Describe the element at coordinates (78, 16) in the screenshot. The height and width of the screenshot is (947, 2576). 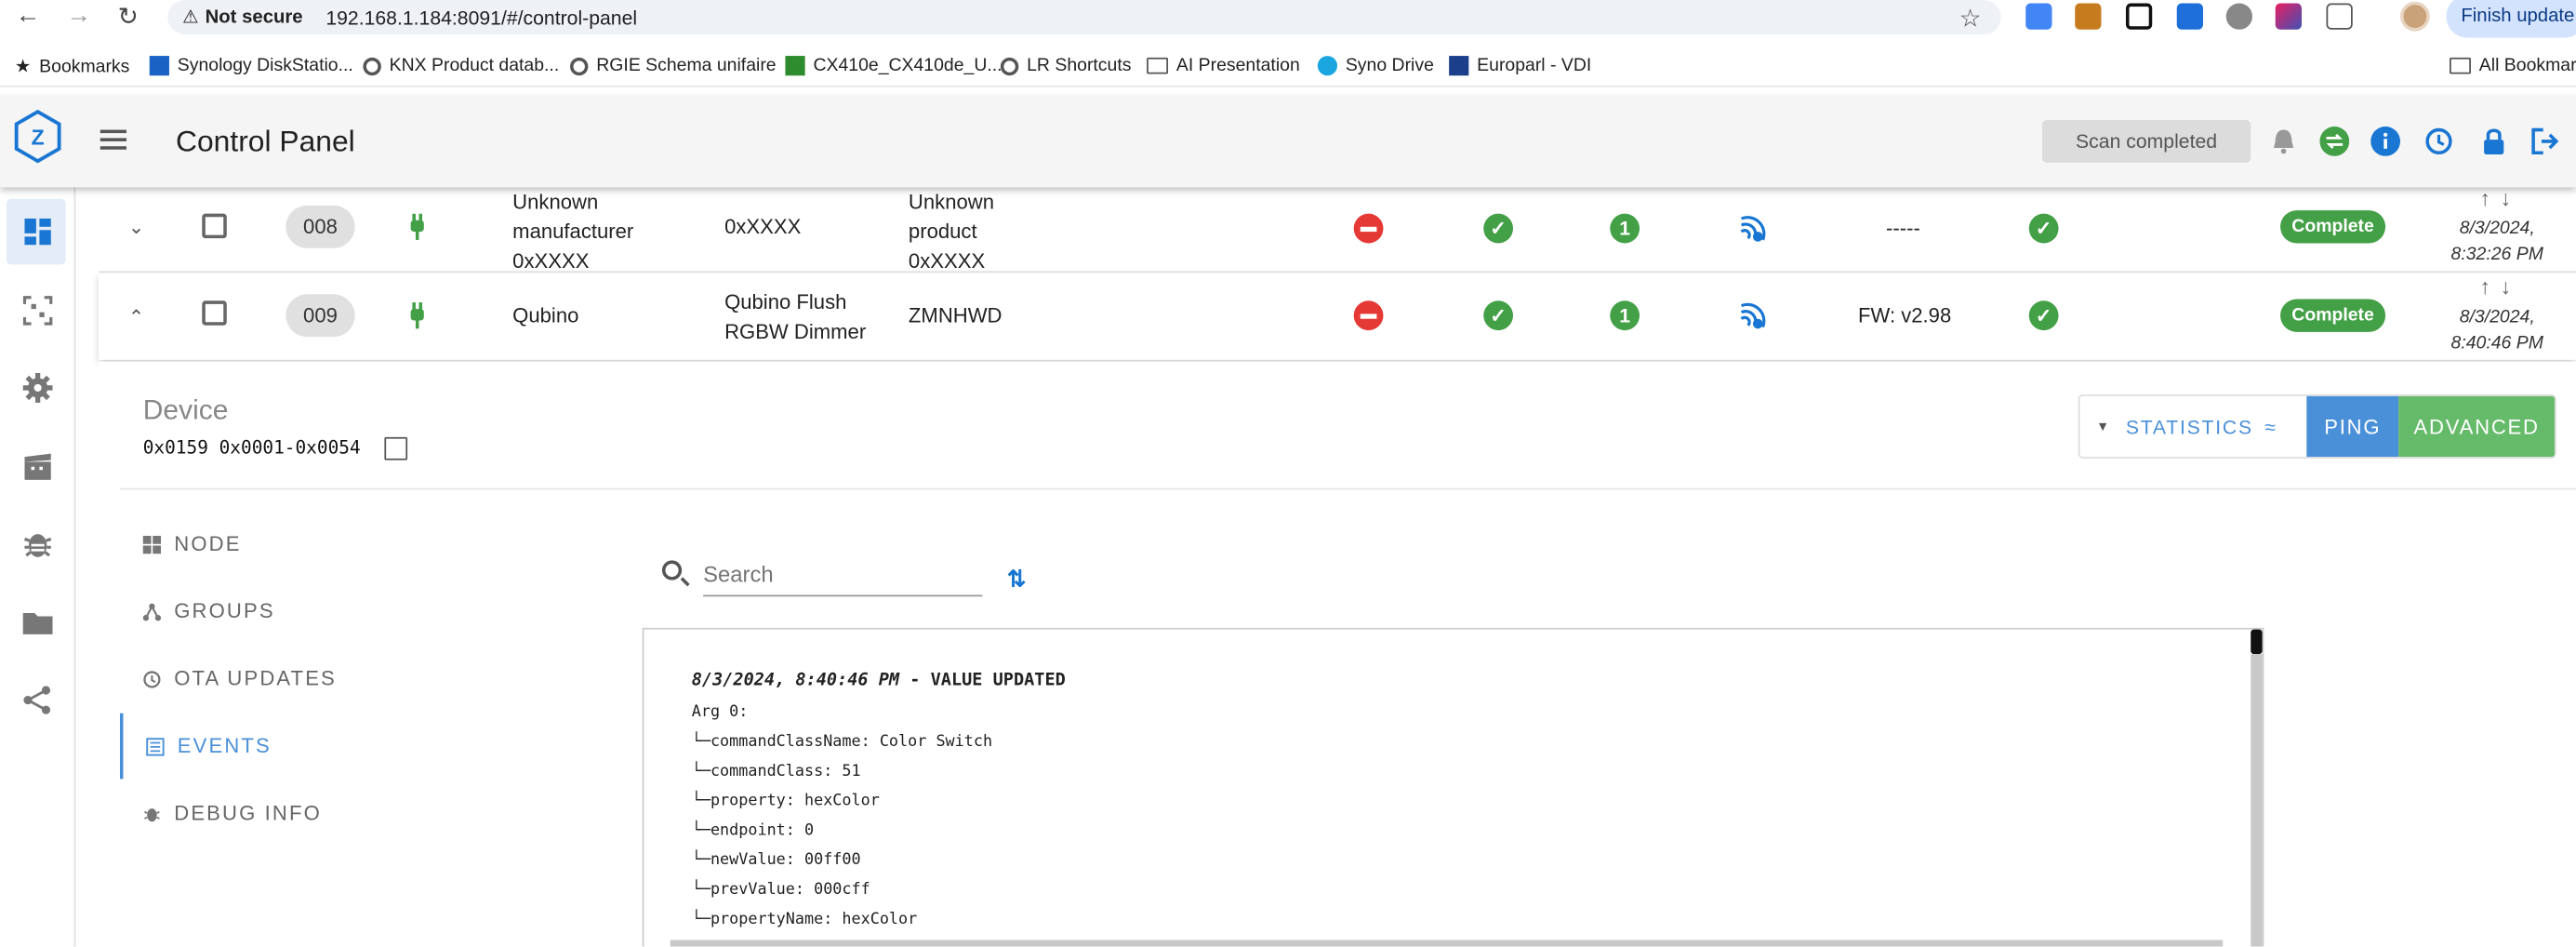
I see `forward-icon: →` at that location.